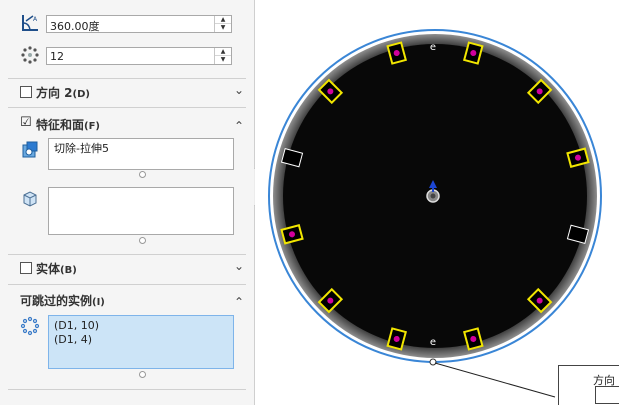 The width and height of the screenshot is (619, 405). What do you see at coordinates (30, 150) in the screenshot?
I see `feature-icon` at bounding box center [30, 150].